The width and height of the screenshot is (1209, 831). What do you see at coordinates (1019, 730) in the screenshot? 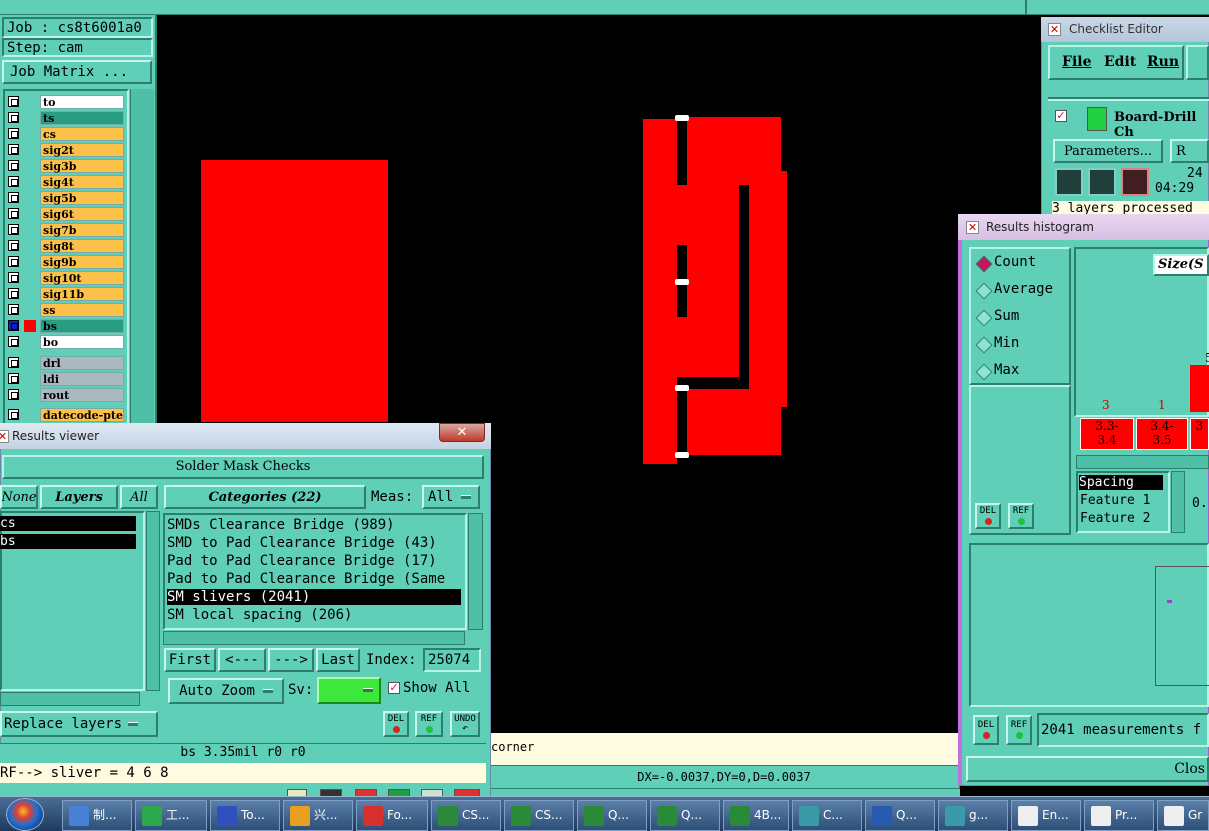
I see `preview-ref-button: REF` at bounding box center [1019, 730].